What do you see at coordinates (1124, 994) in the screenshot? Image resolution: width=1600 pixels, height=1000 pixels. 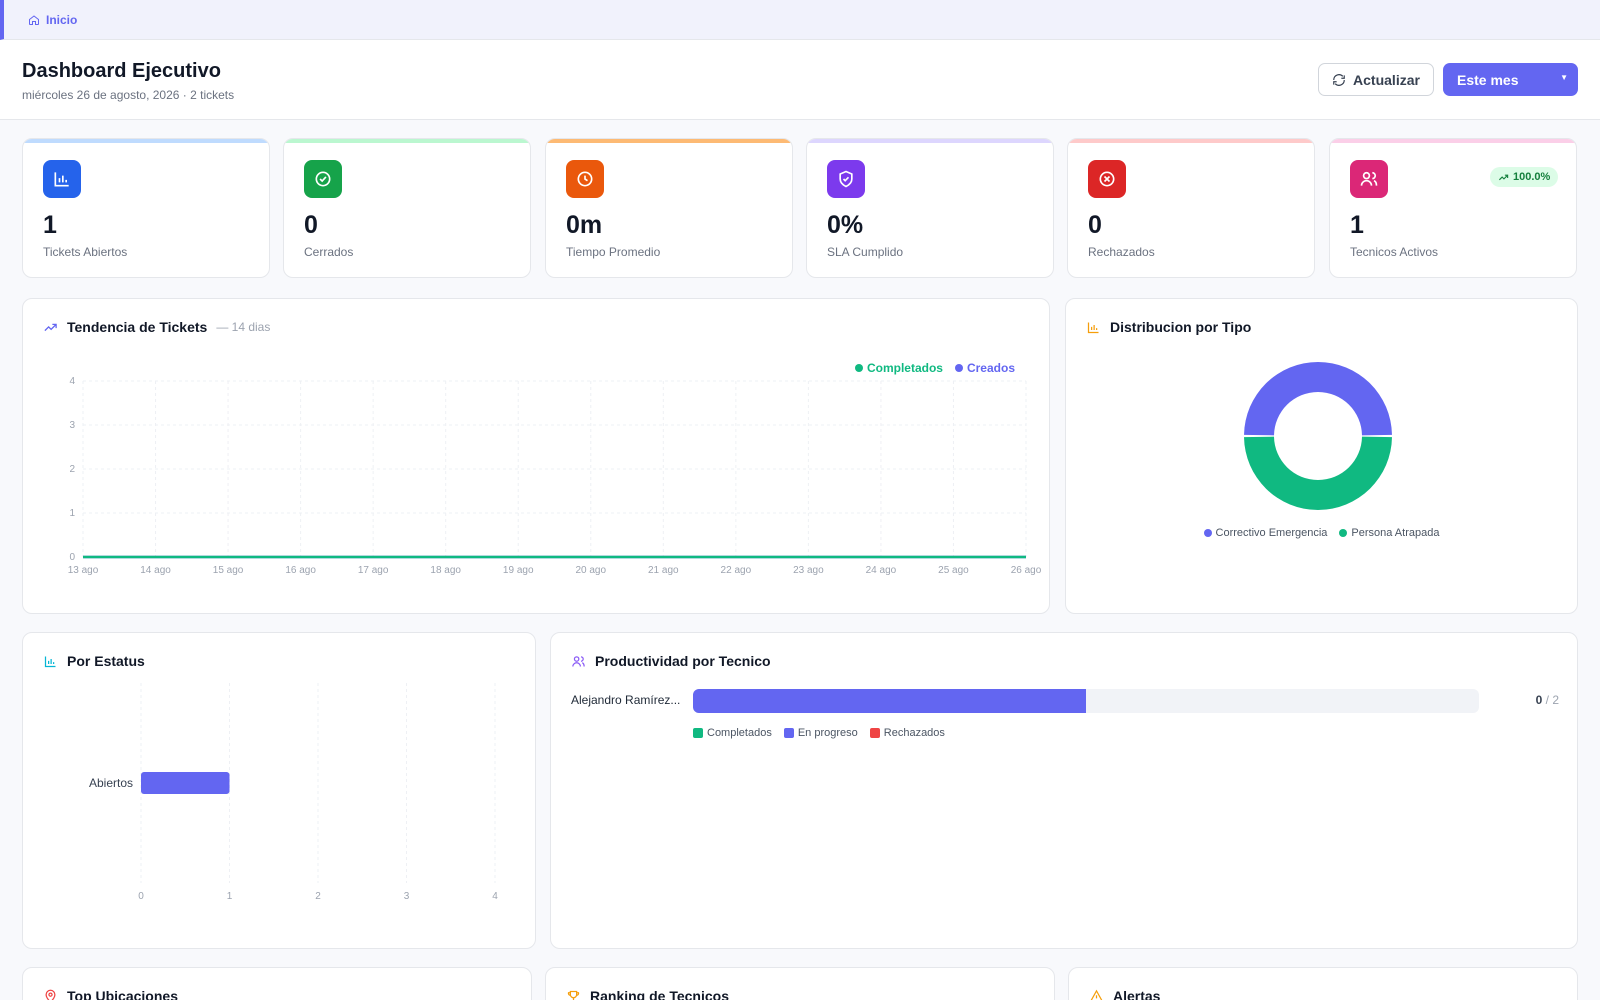 I see `alerts-card-header: Alertas` at bounding box center [1124, 994].